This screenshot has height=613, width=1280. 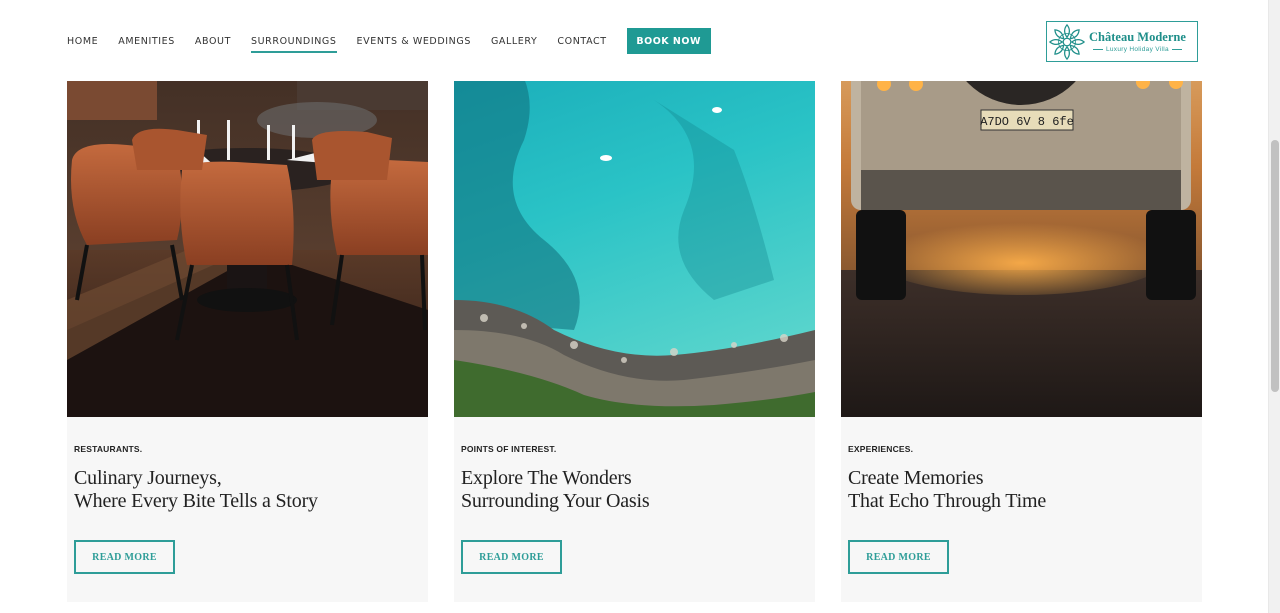 I want to click on nav-surroundings: SURROUNDINGS, so click(x=293, y=41).